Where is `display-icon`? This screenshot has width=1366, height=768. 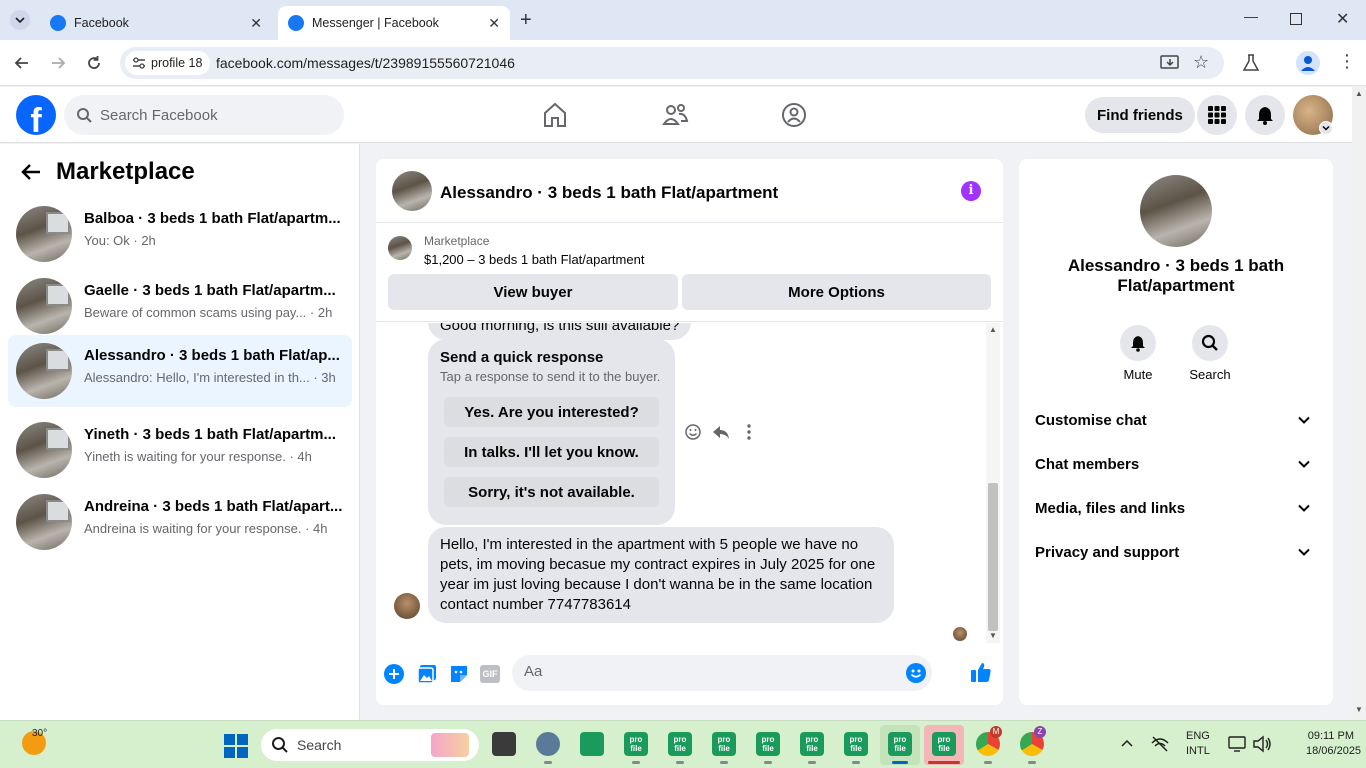 display-icon is located at coordinates (1237, 744).